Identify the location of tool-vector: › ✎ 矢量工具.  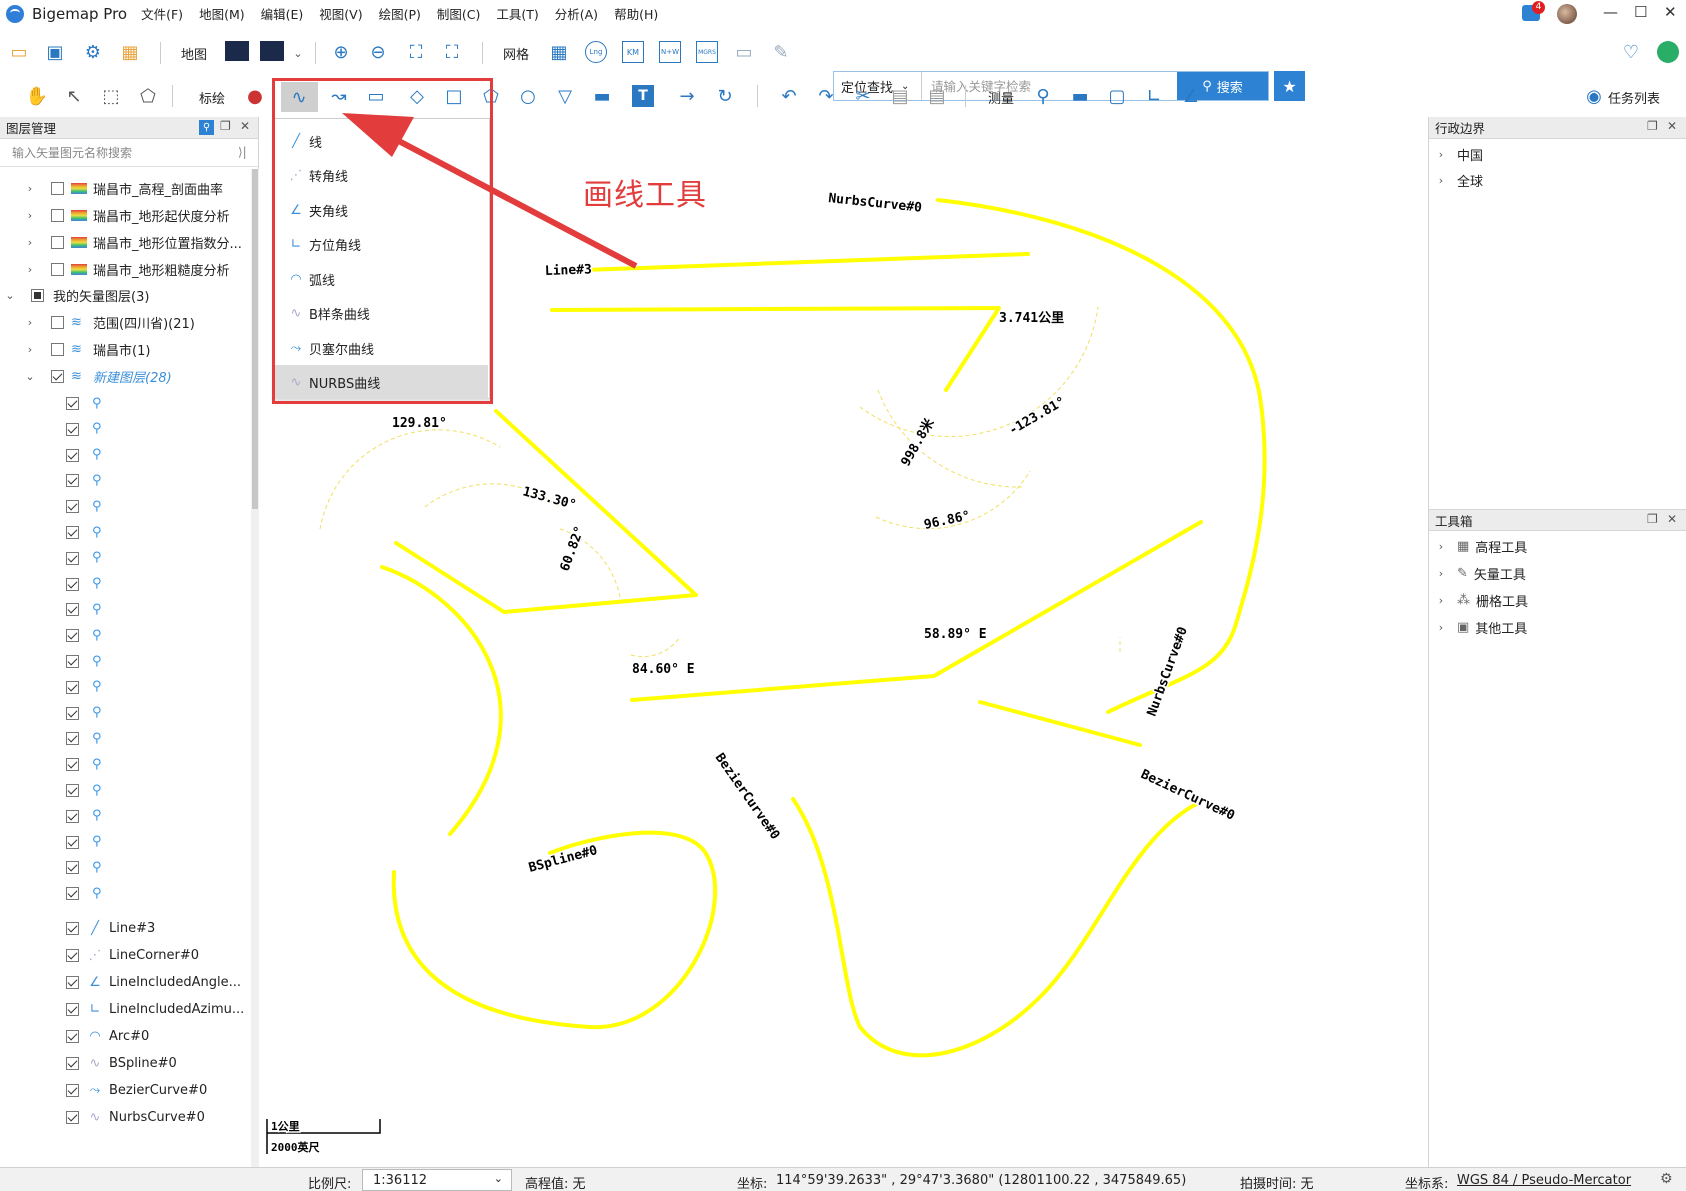
(1557, 573).